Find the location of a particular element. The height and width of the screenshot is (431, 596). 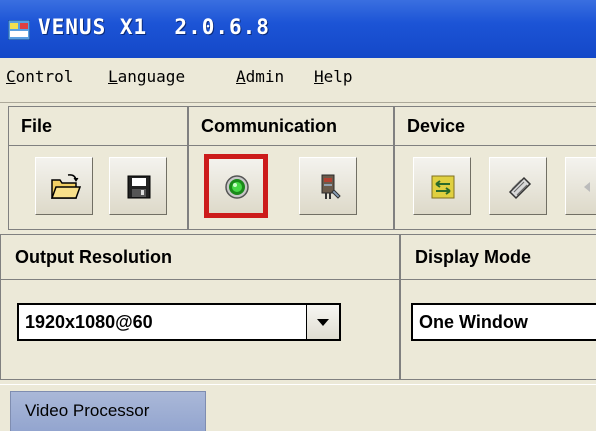

swap-arrows-icon is located at coordinates (443, 187).